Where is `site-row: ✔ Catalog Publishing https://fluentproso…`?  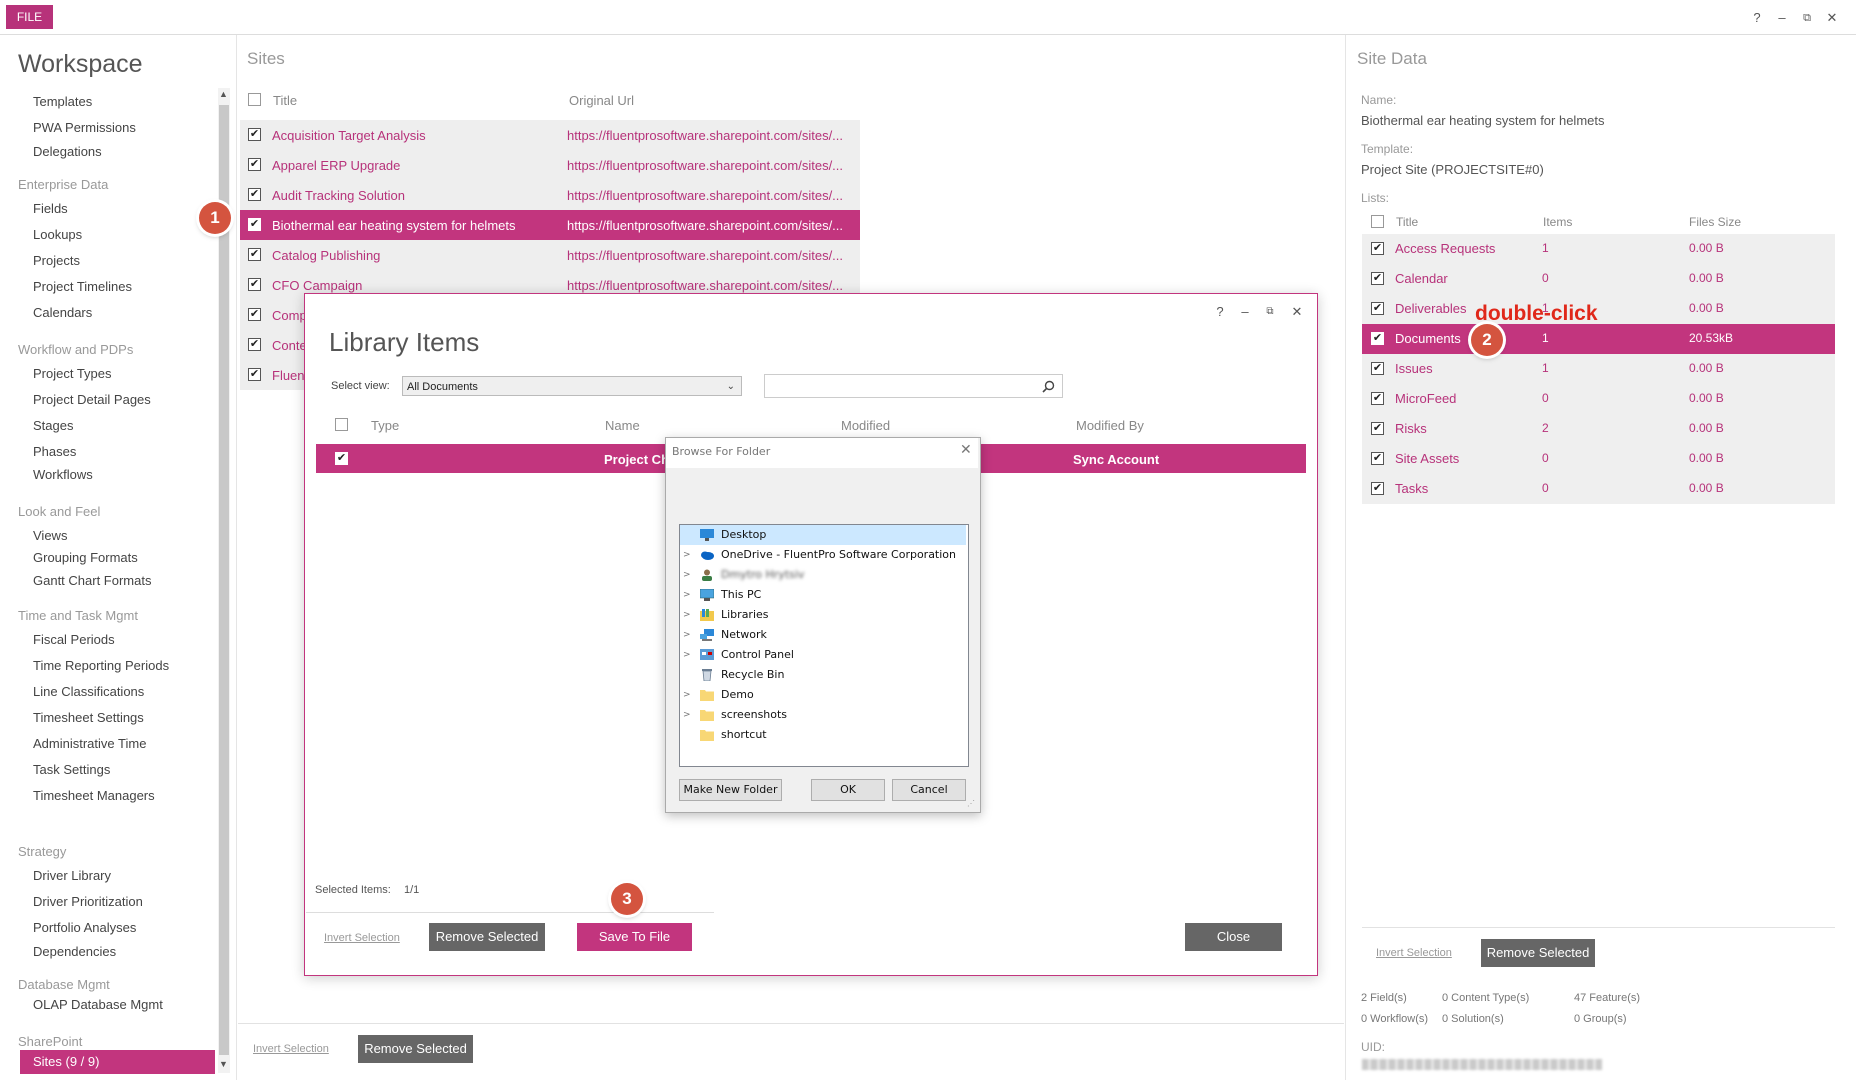
site-row: ✔ Catalog Publishing https://fluentproso… is located at coordinates (550, 255).